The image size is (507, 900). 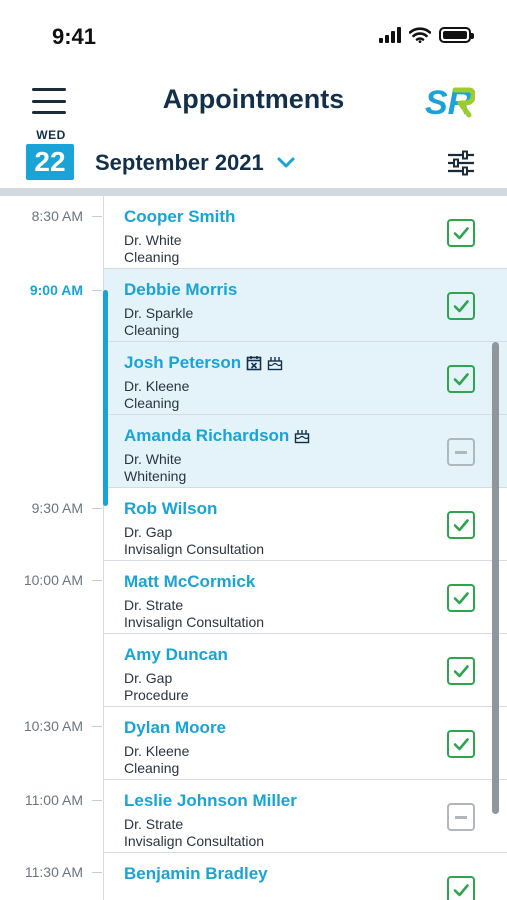 I want to click on cellular-signal-icon, so click(x=390, y=35).